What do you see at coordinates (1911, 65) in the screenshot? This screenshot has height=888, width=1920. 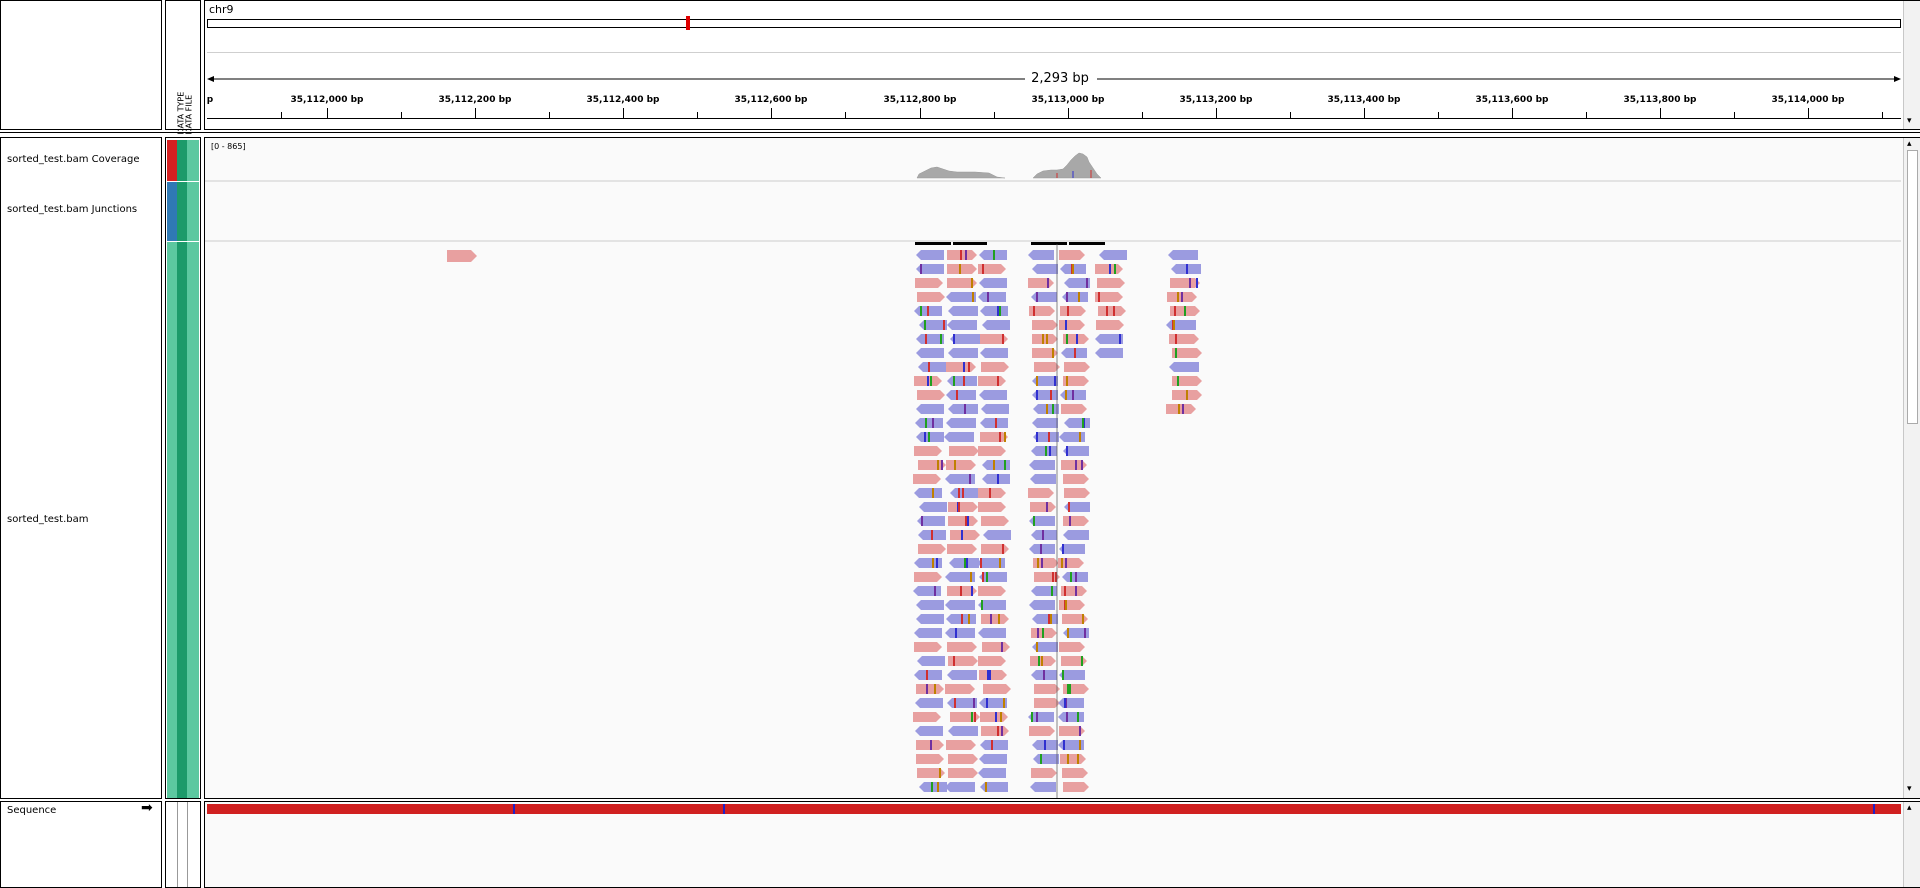 I see `header-scrollbar: ▾` at bounding box center [1911, 65].